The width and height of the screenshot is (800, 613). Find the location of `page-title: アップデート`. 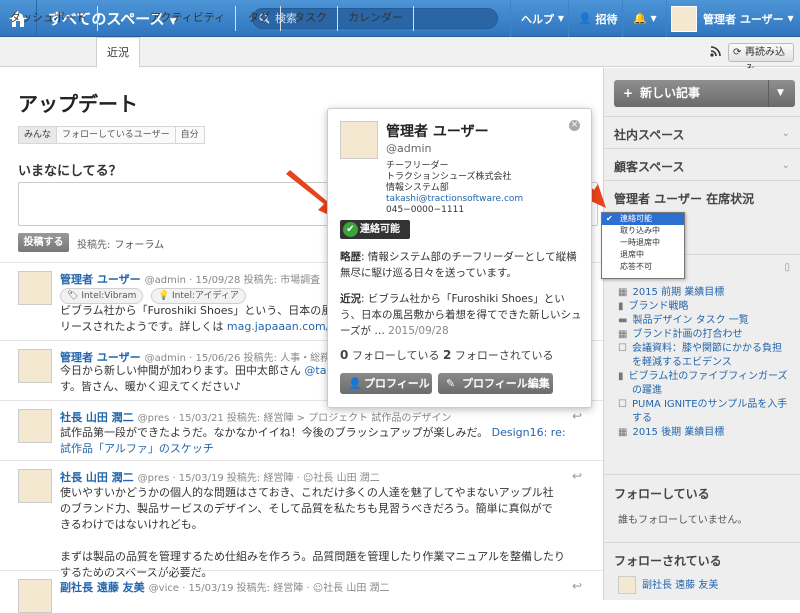

page-title: アップデート is located at coordinates (78, 104).